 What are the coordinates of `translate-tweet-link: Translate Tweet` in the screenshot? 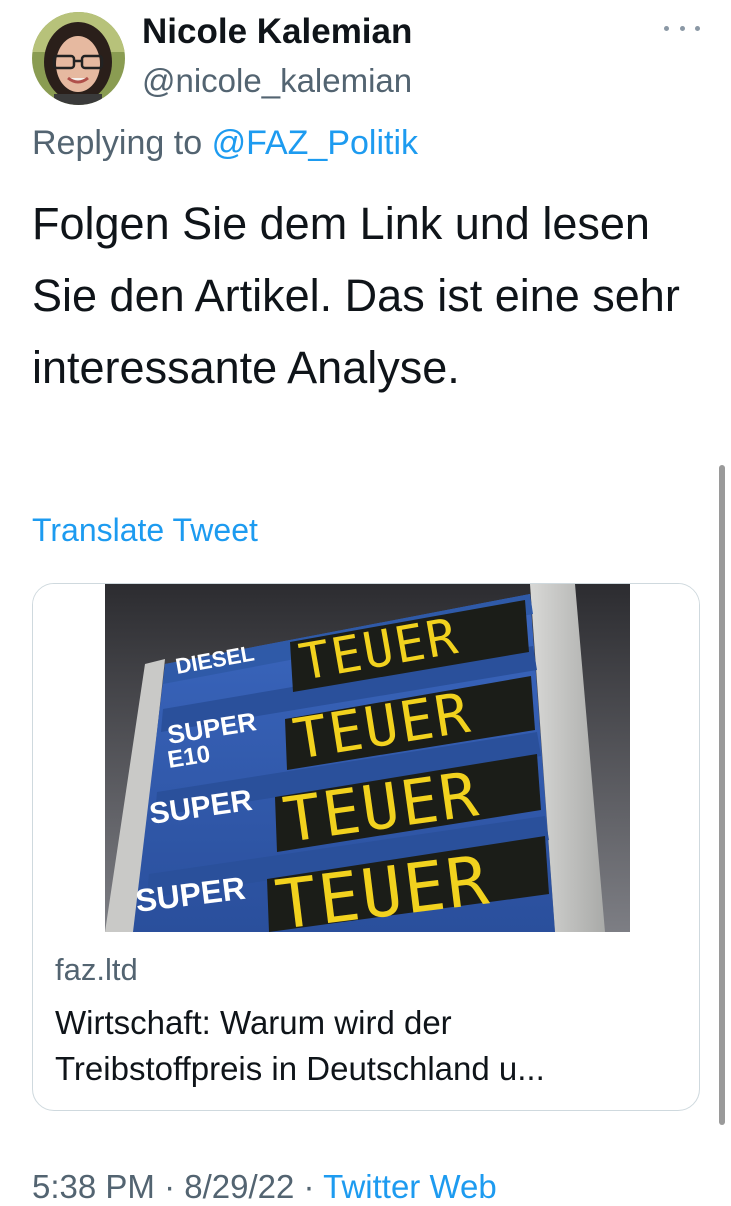 It's located at (145, 530).